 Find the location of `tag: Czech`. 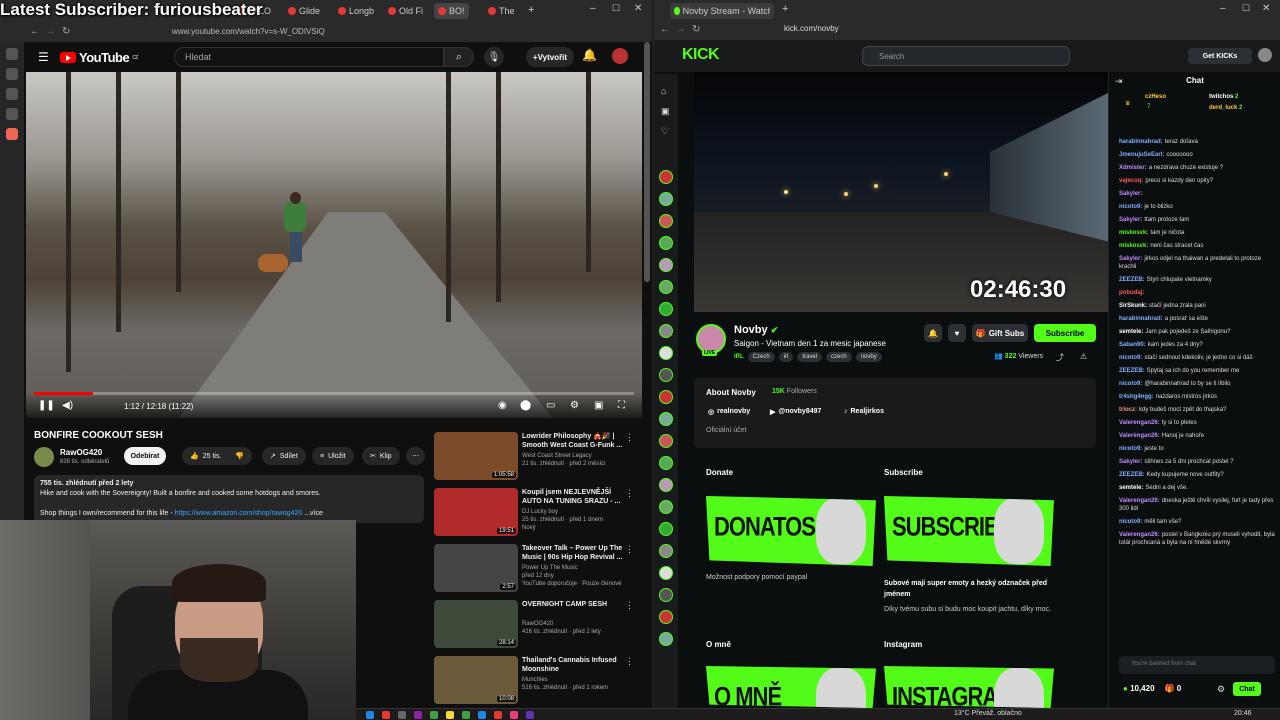

tag: Czech is located at coordinates (761, 357).